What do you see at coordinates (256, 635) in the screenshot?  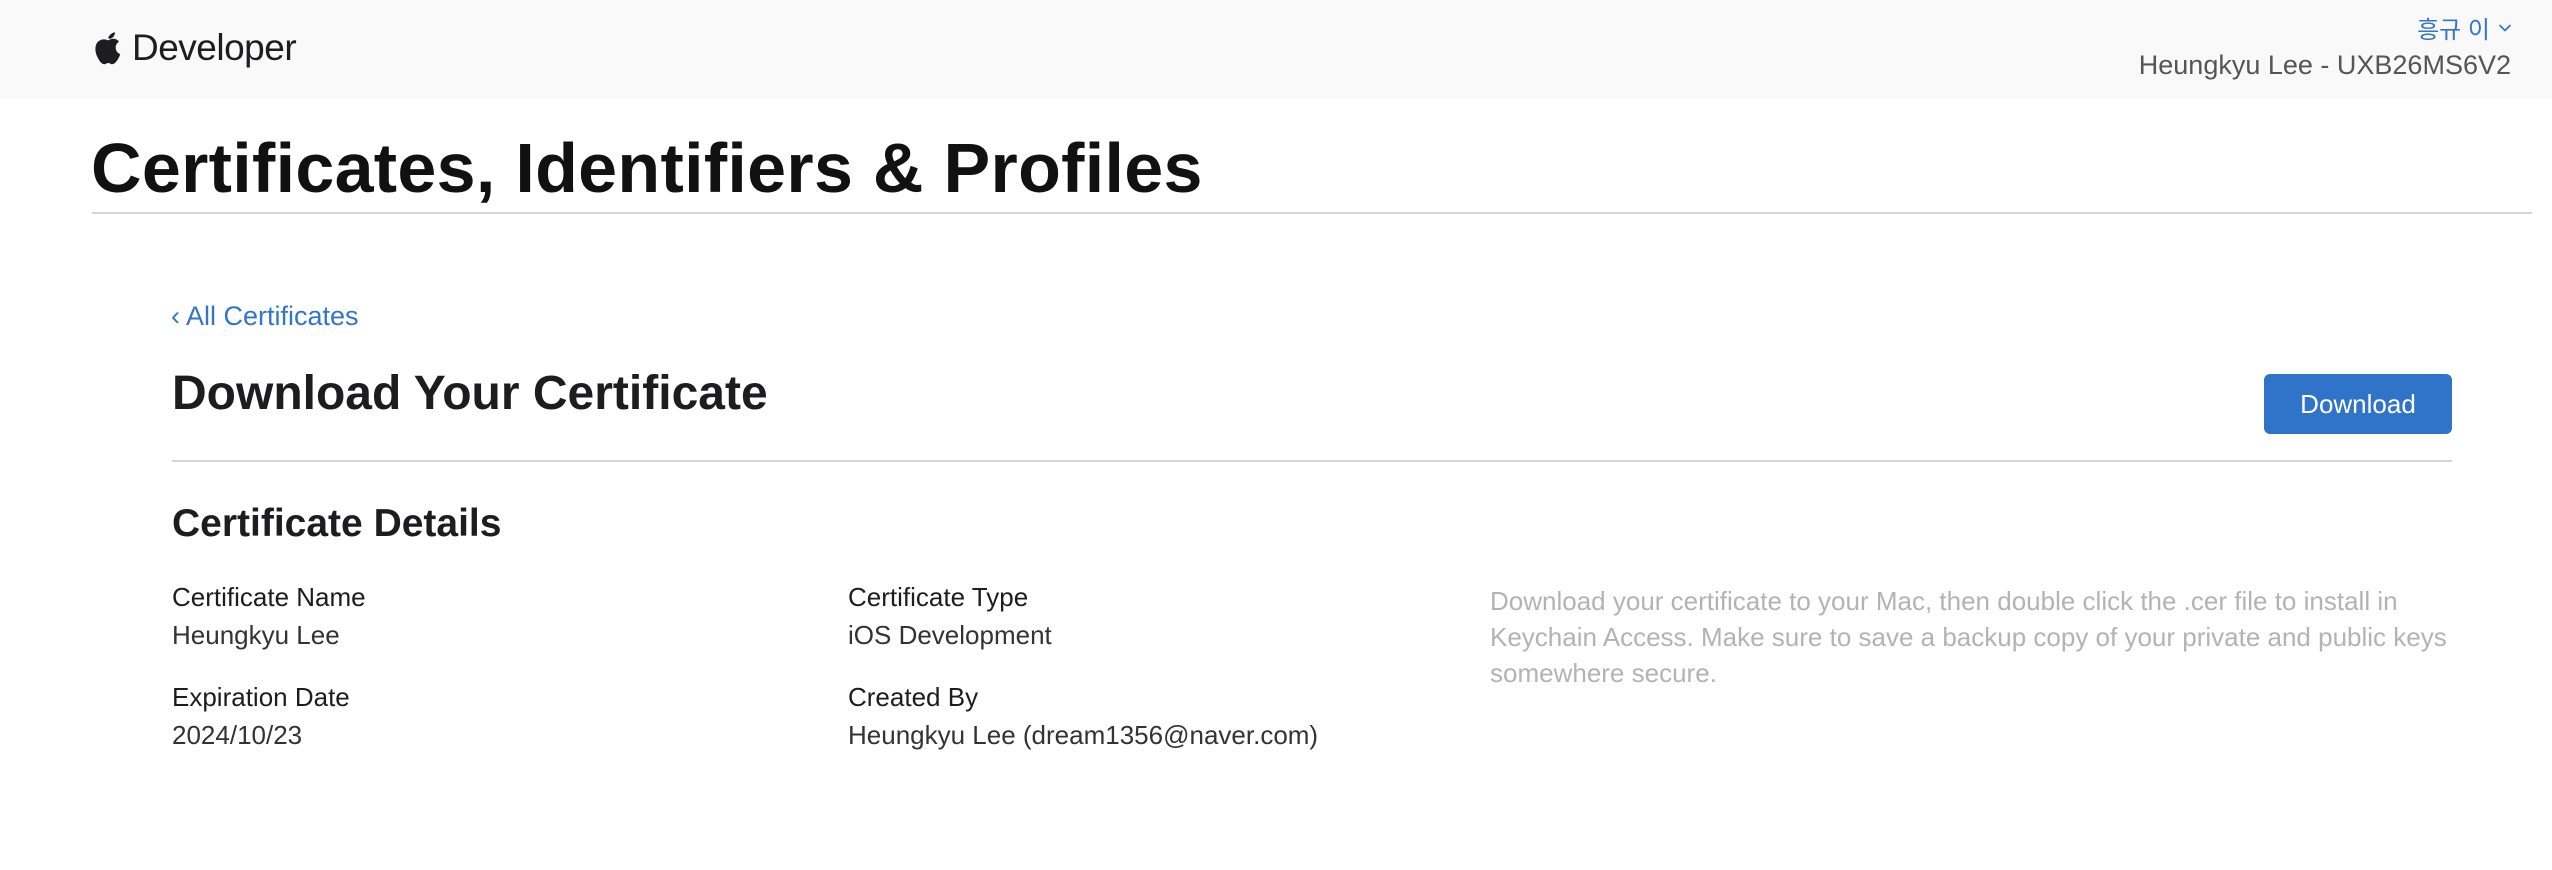 I see `certificate-name-value: Heungkyu Lee` at bounding box center [256, 635].